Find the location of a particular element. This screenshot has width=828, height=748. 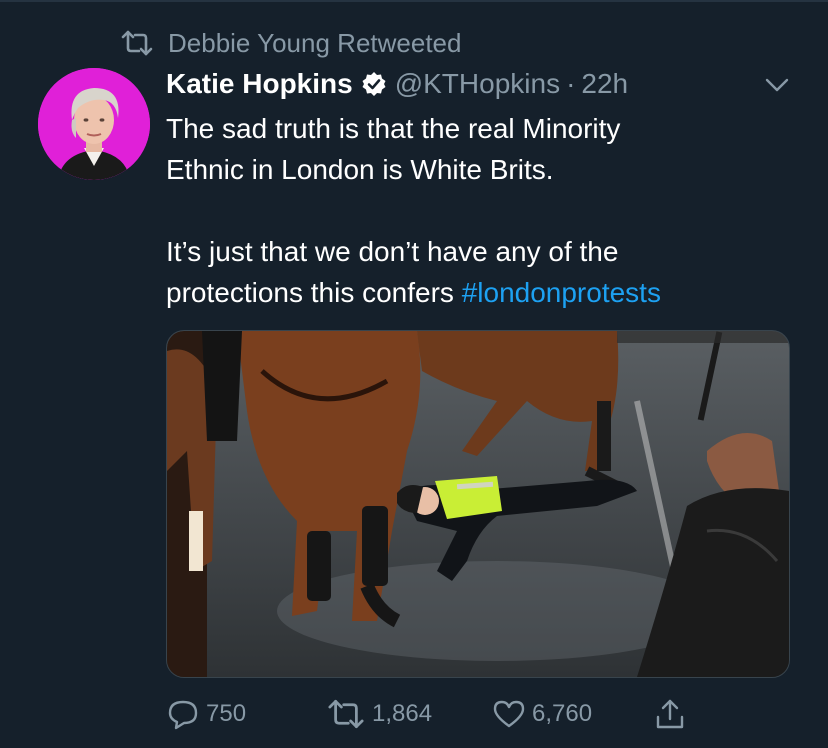

share-icon is located at coordinates (670, 714).